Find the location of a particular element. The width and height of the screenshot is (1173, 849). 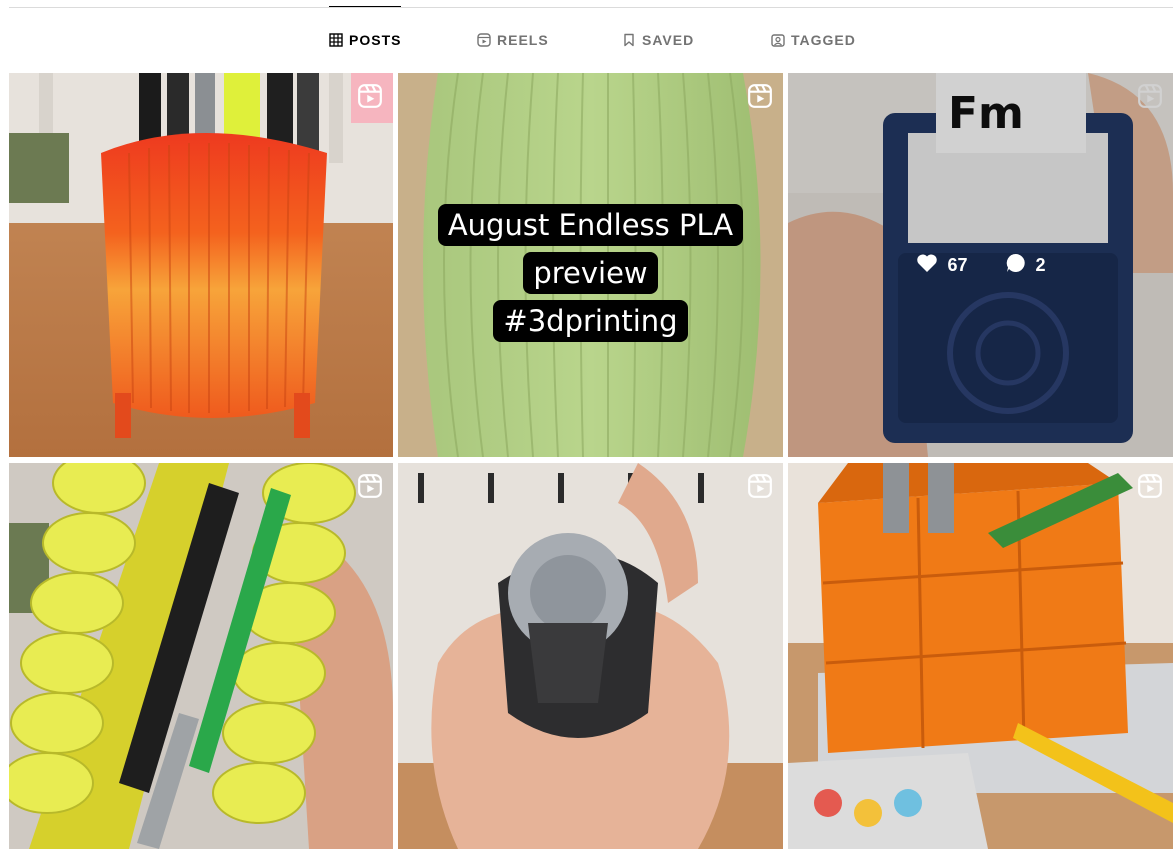

post-tile: August Endless PLA preview #3dprinting is located at coordinates (590, 265).